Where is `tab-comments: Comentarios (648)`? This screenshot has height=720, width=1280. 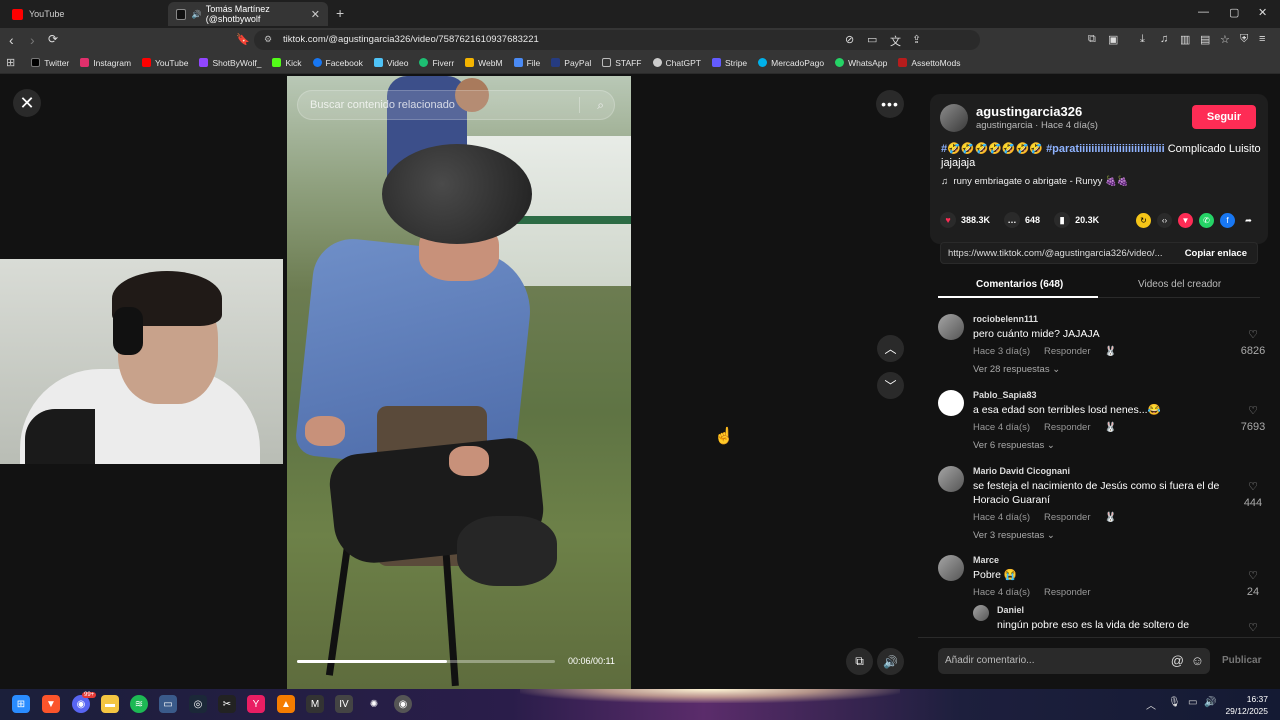 tab-comments: Comentarios (648) is located at coordinates (1019, 284).